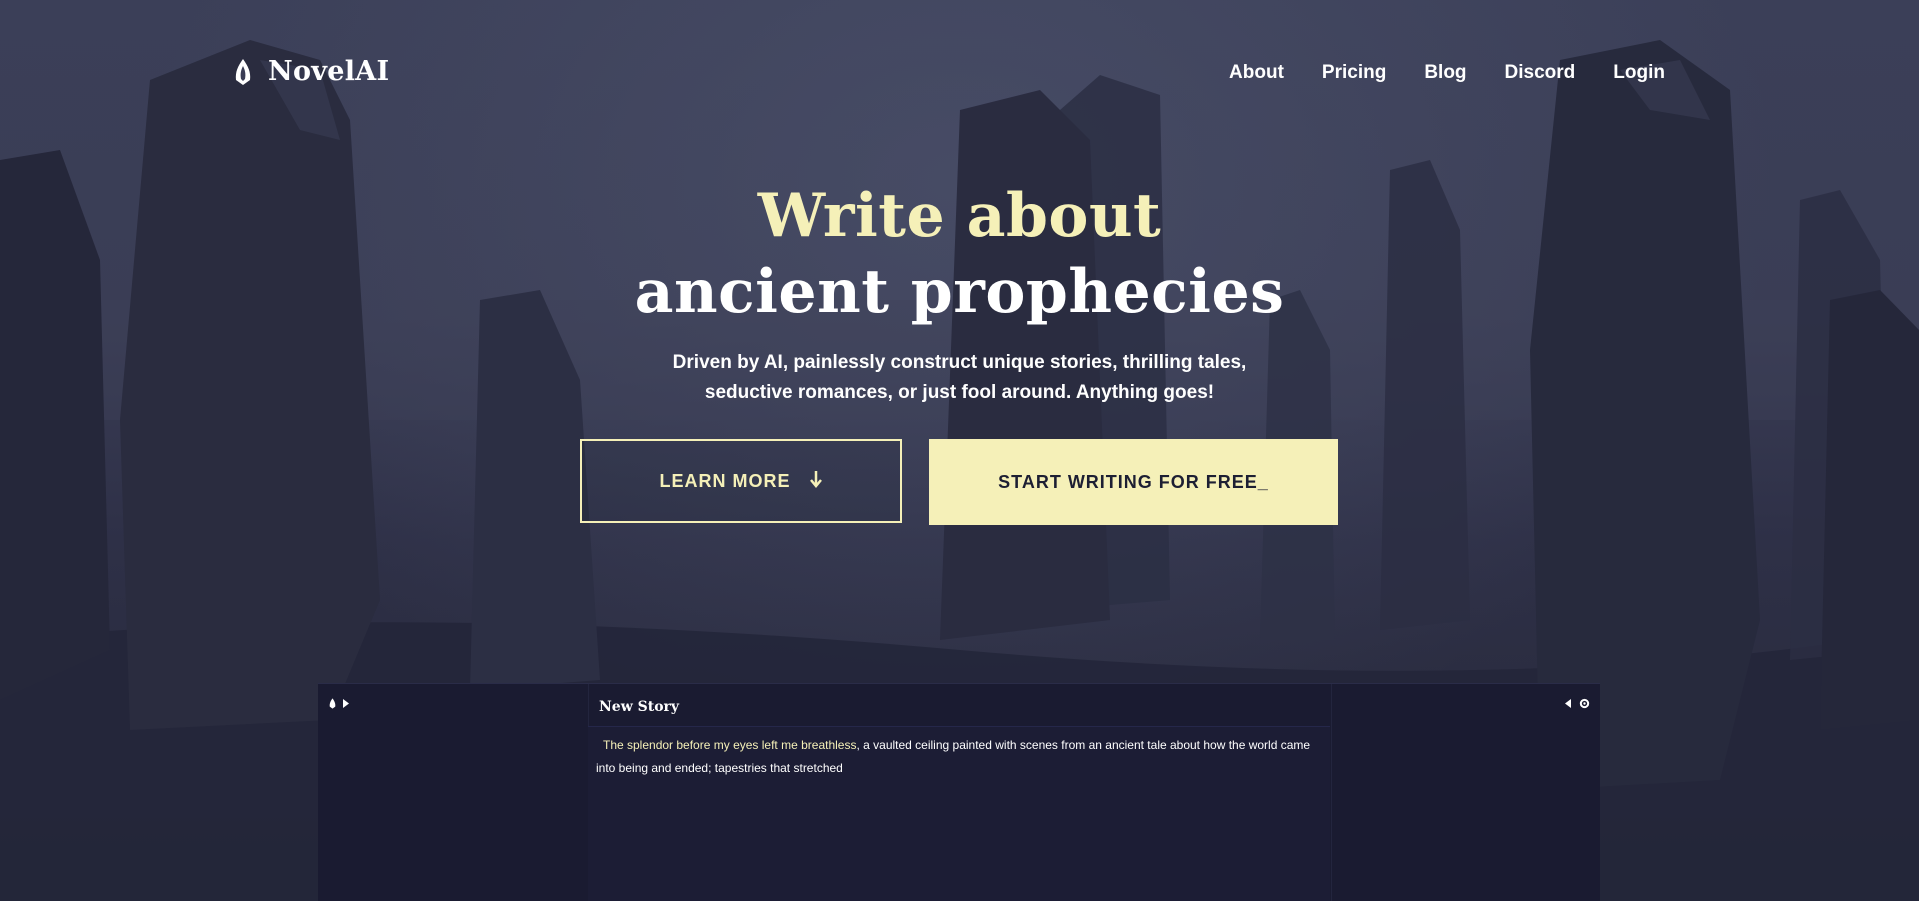  I want to click on nav-link-about: About, so click(1256, 73).